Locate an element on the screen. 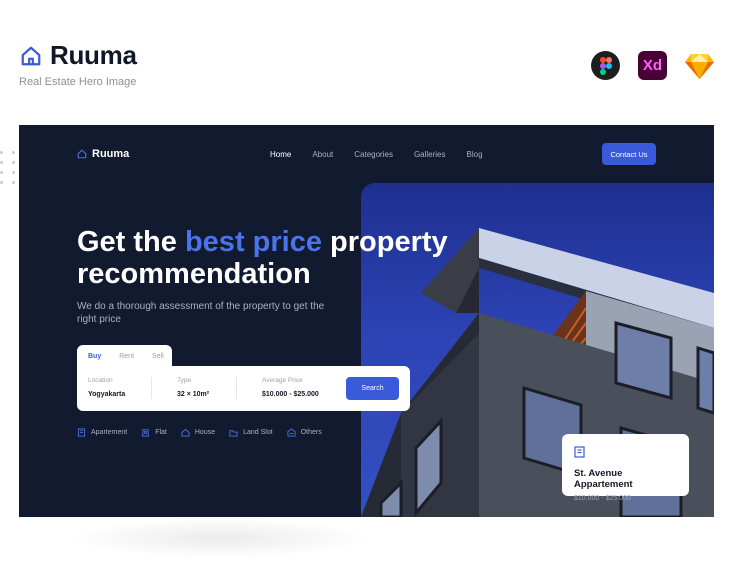 The width and height of the screenshot is (736, 565). nav-link-galleries: Galleries is located at coordinates (430, 154).